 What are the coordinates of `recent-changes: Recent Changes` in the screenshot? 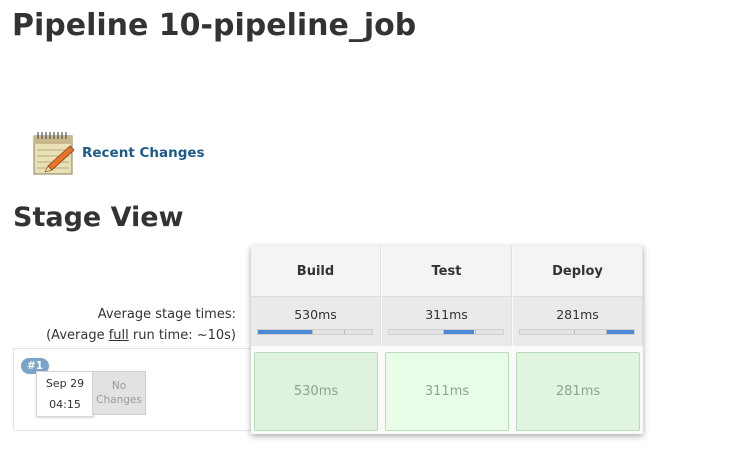 It's located at (118, 153).